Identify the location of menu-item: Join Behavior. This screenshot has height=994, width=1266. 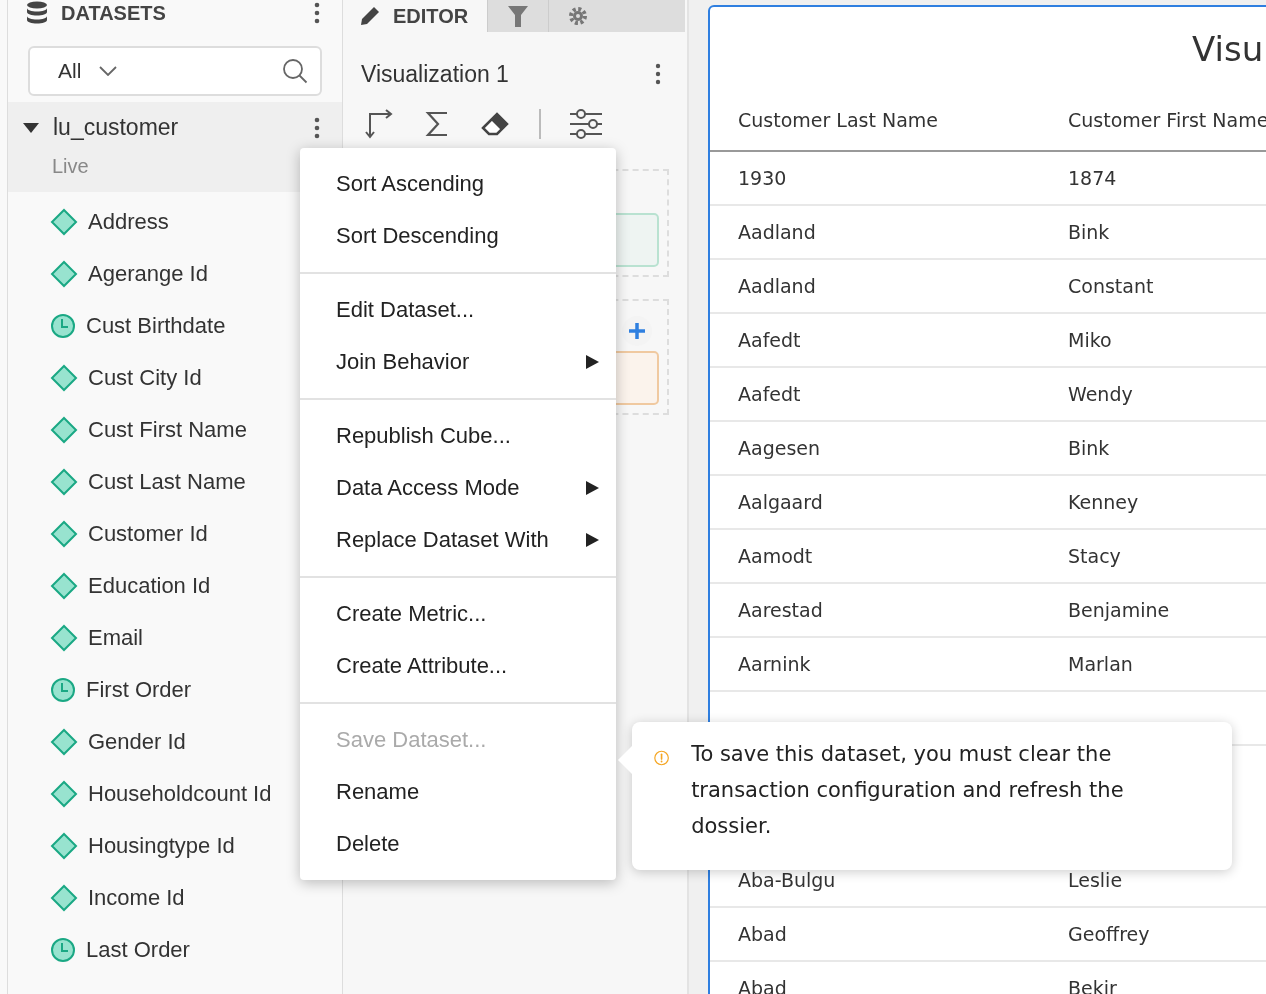
(403, 362).